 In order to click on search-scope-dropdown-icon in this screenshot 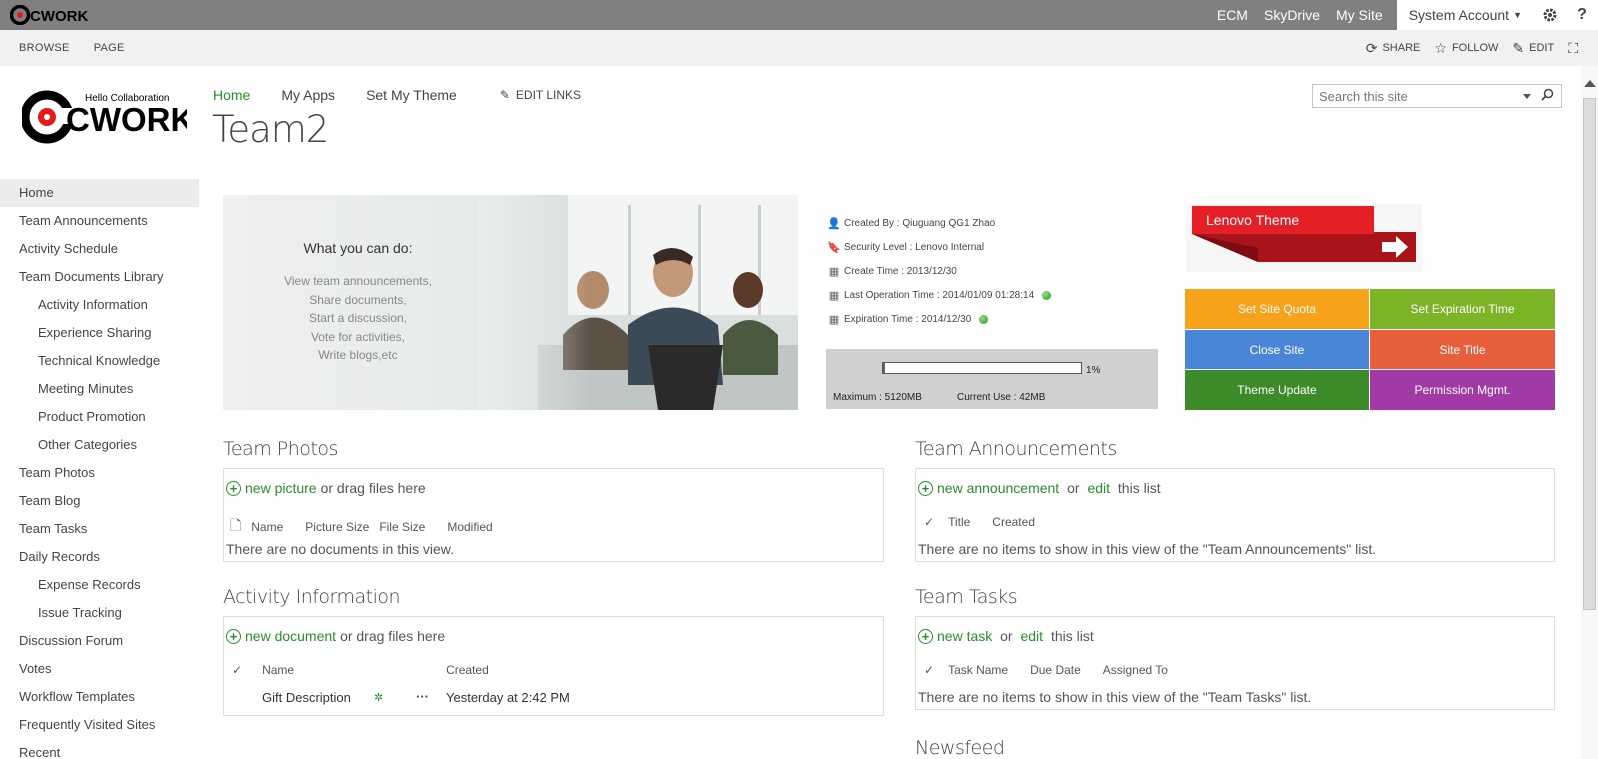, I will do `click(1527, 96)`.